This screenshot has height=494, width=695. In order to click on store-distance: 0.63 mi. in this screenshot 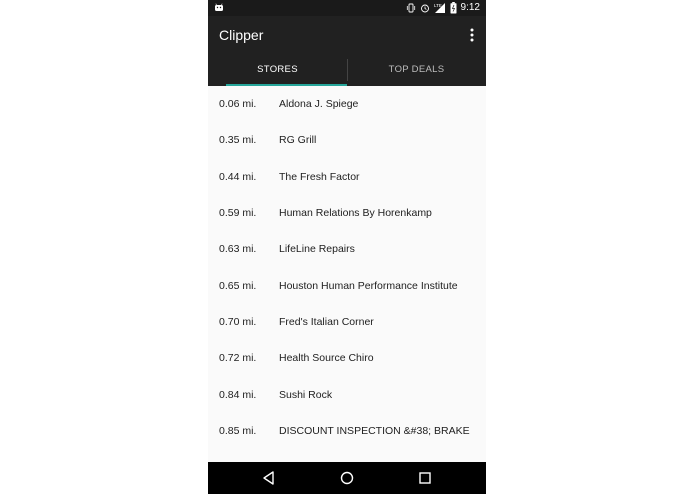, I will do `click(238, 249)`.